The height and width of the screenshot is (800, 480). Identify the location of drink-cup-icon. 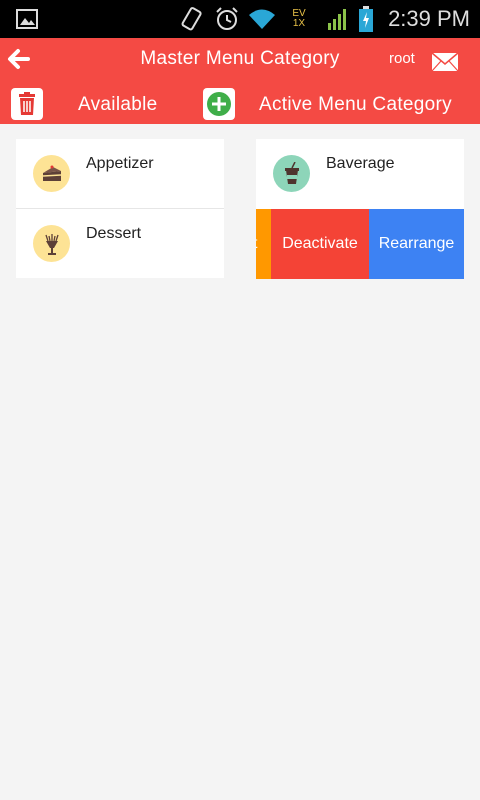
(291, 173).